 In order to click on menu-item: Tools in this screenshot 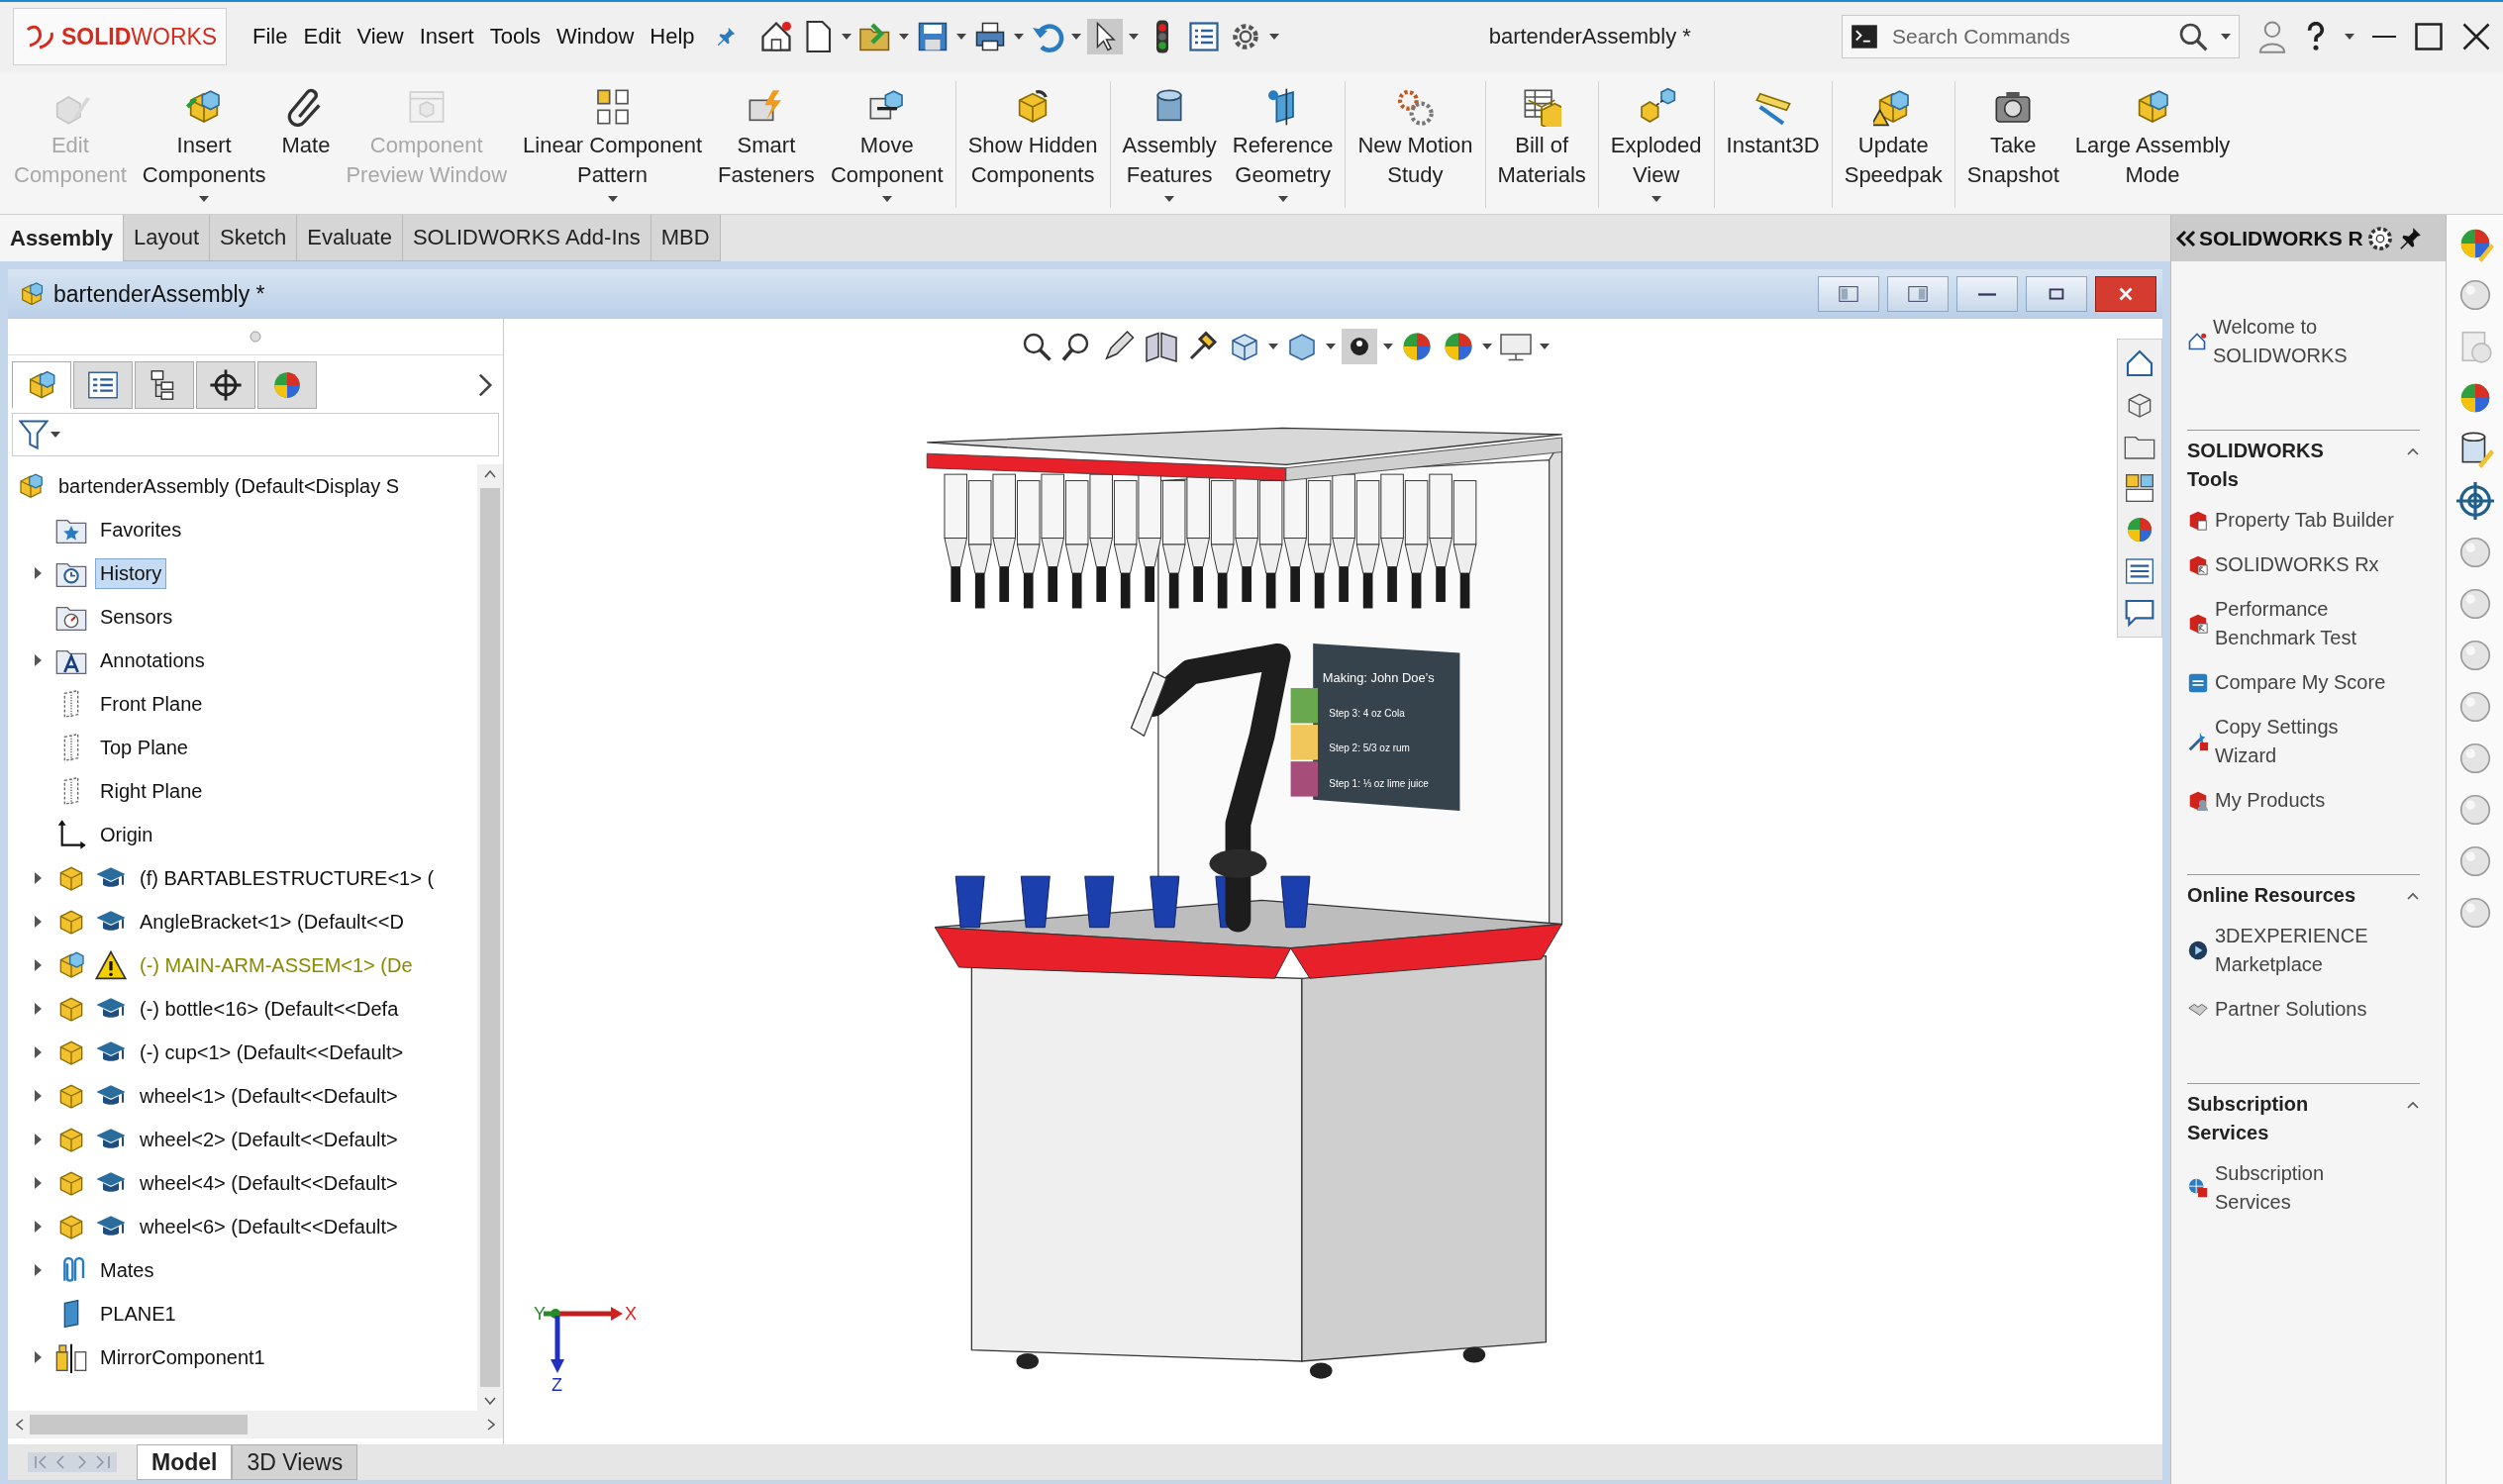, I will do `click(515, 36)`.